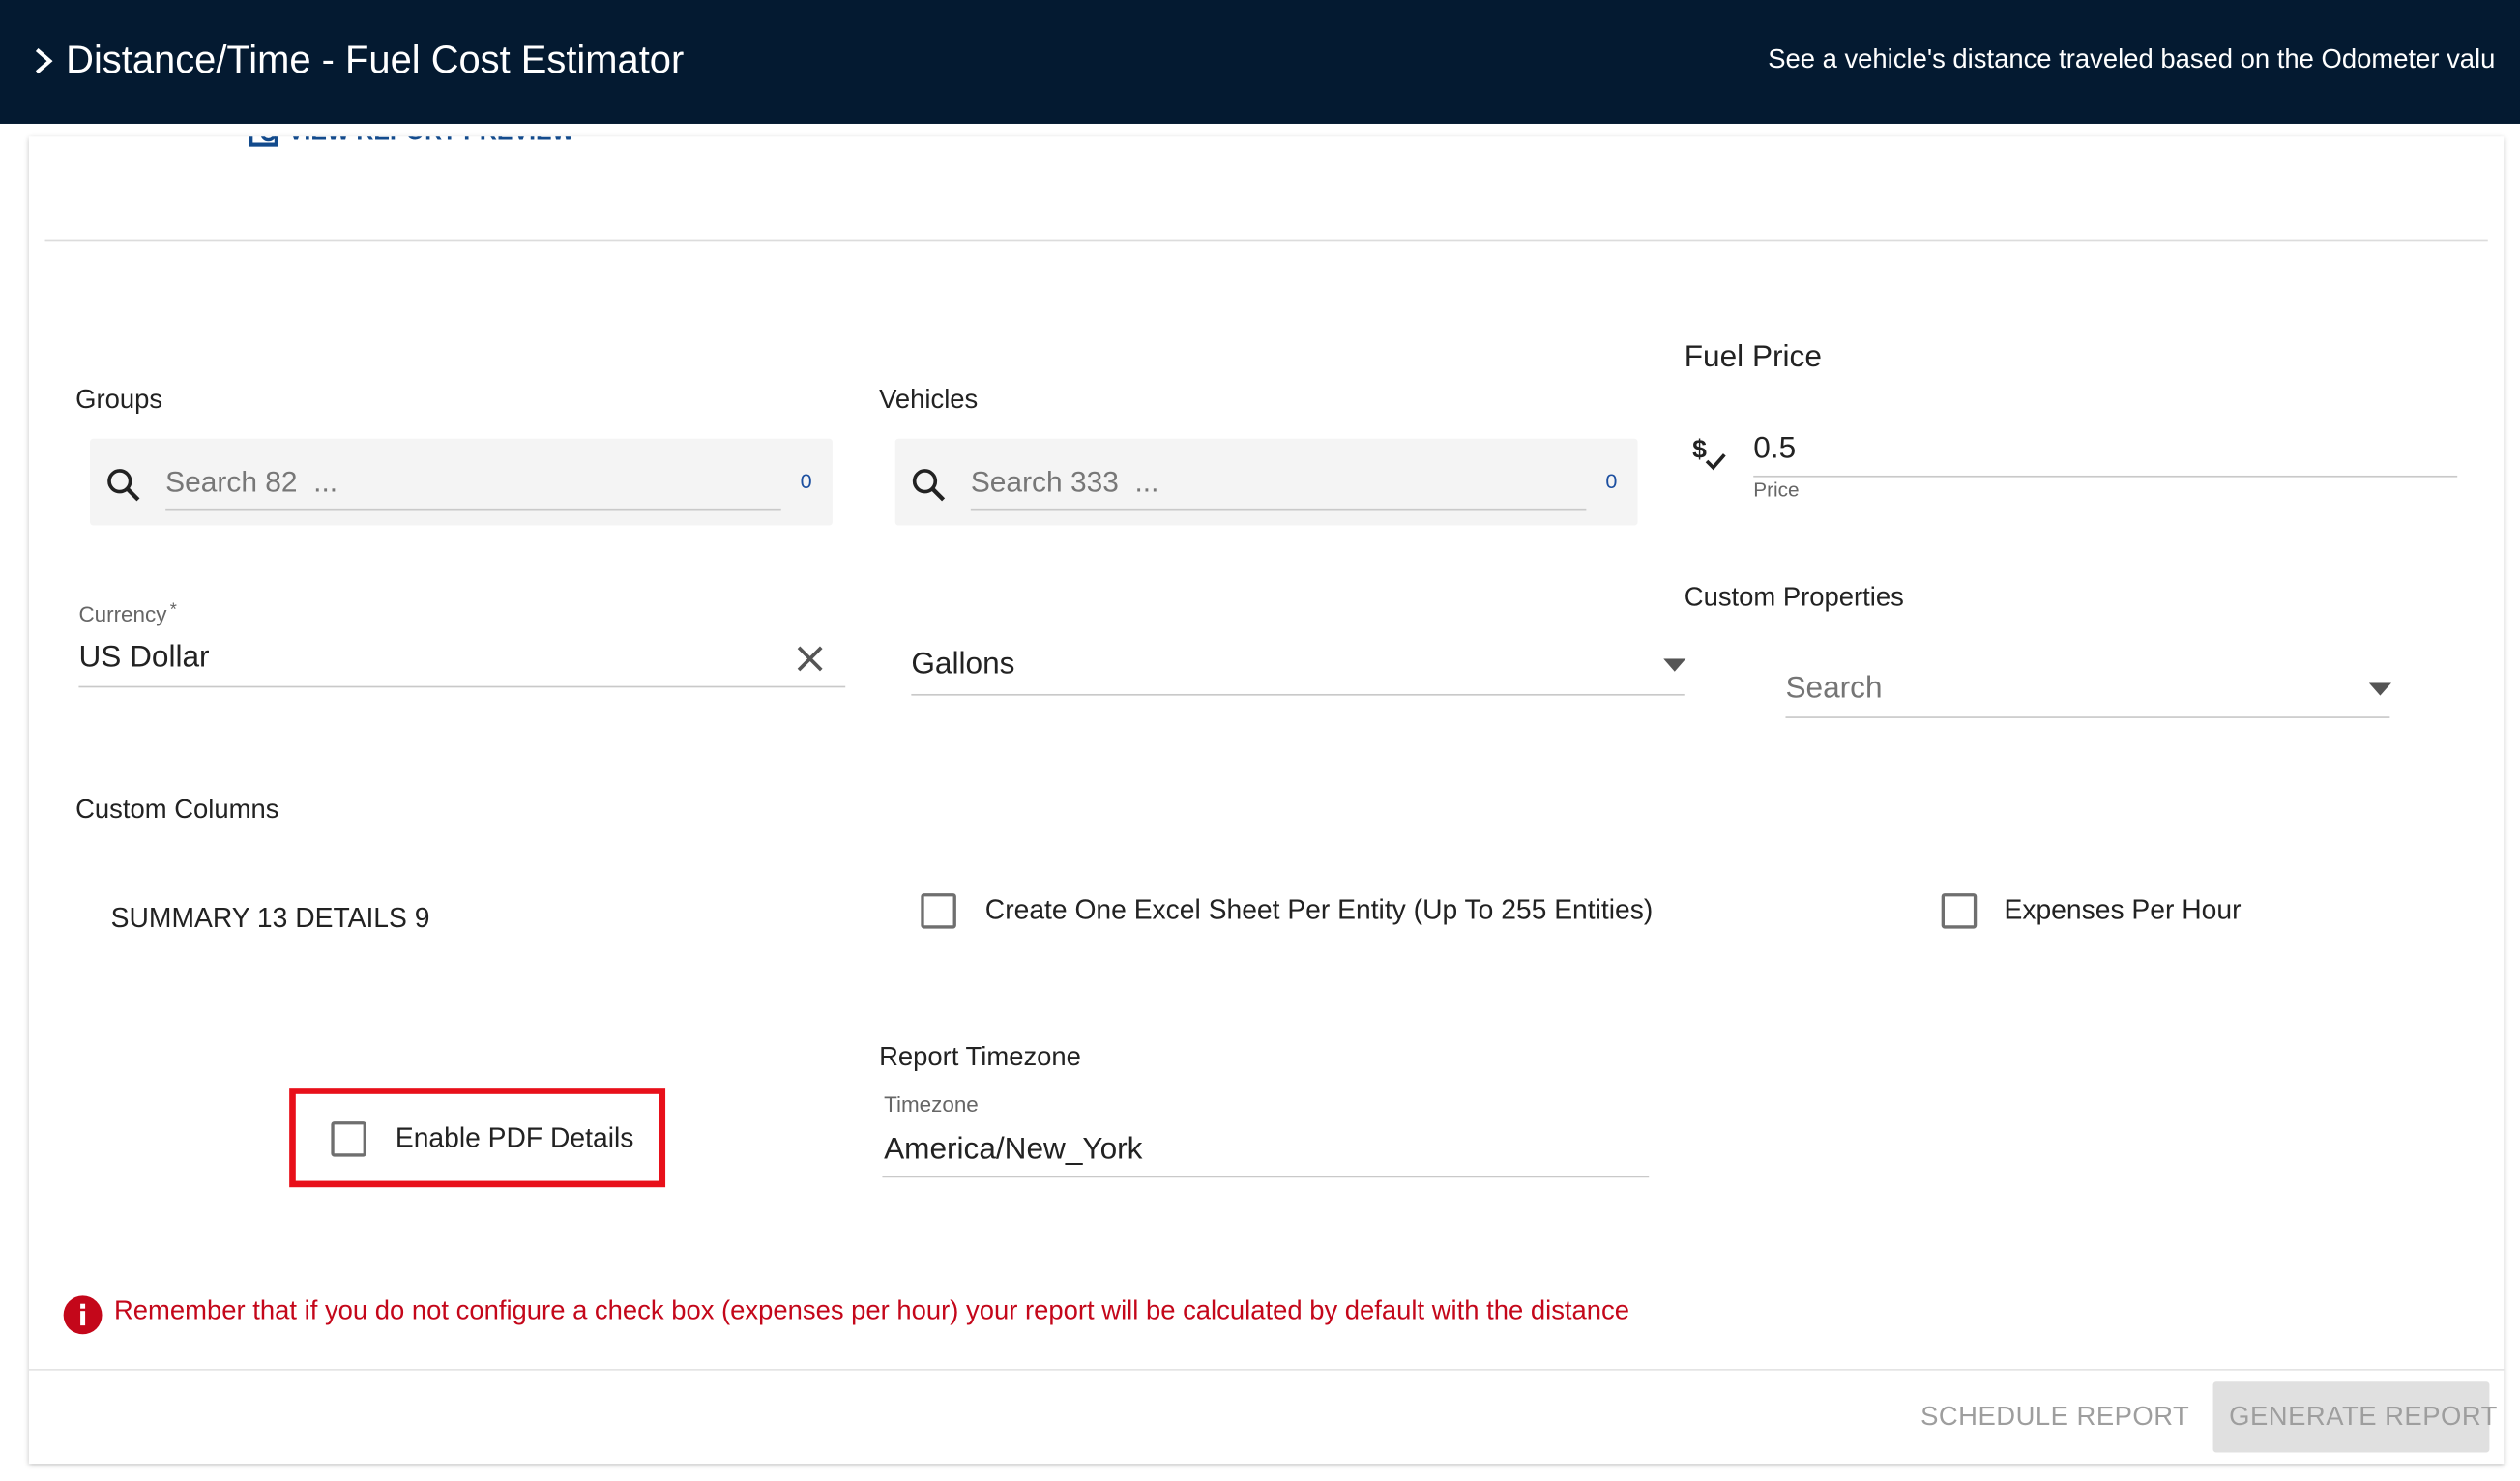 The height and width of the screenshot is (1481, 2520). What do you see at coordinates (1709, 453) in the screenshot?
I see `dollar-check-icon: $` at bounding box center [1709, 453].